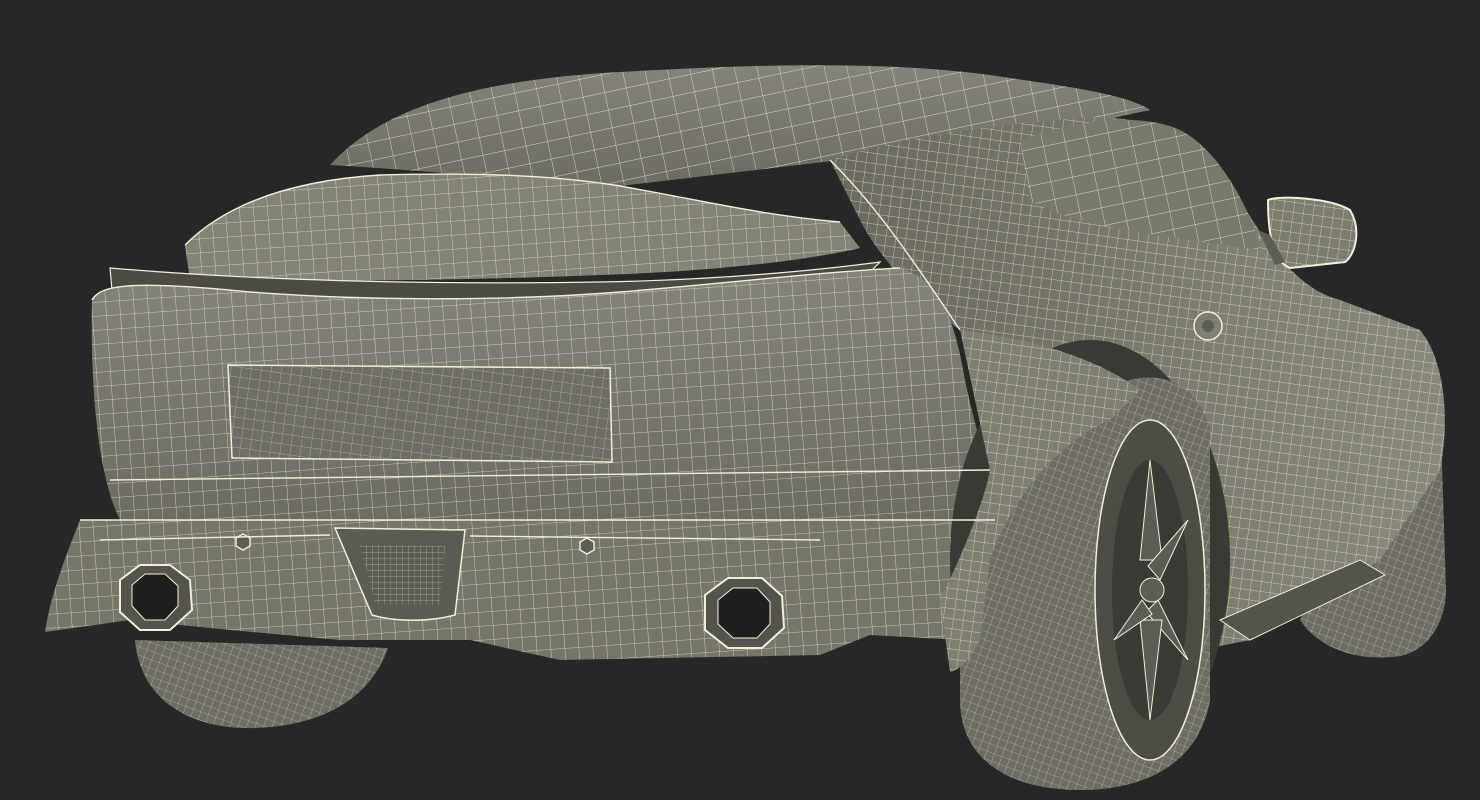 Image resolution: width=1480 pixels, height=800 pixels. I want to click on right-reflector, so click(587, 546).